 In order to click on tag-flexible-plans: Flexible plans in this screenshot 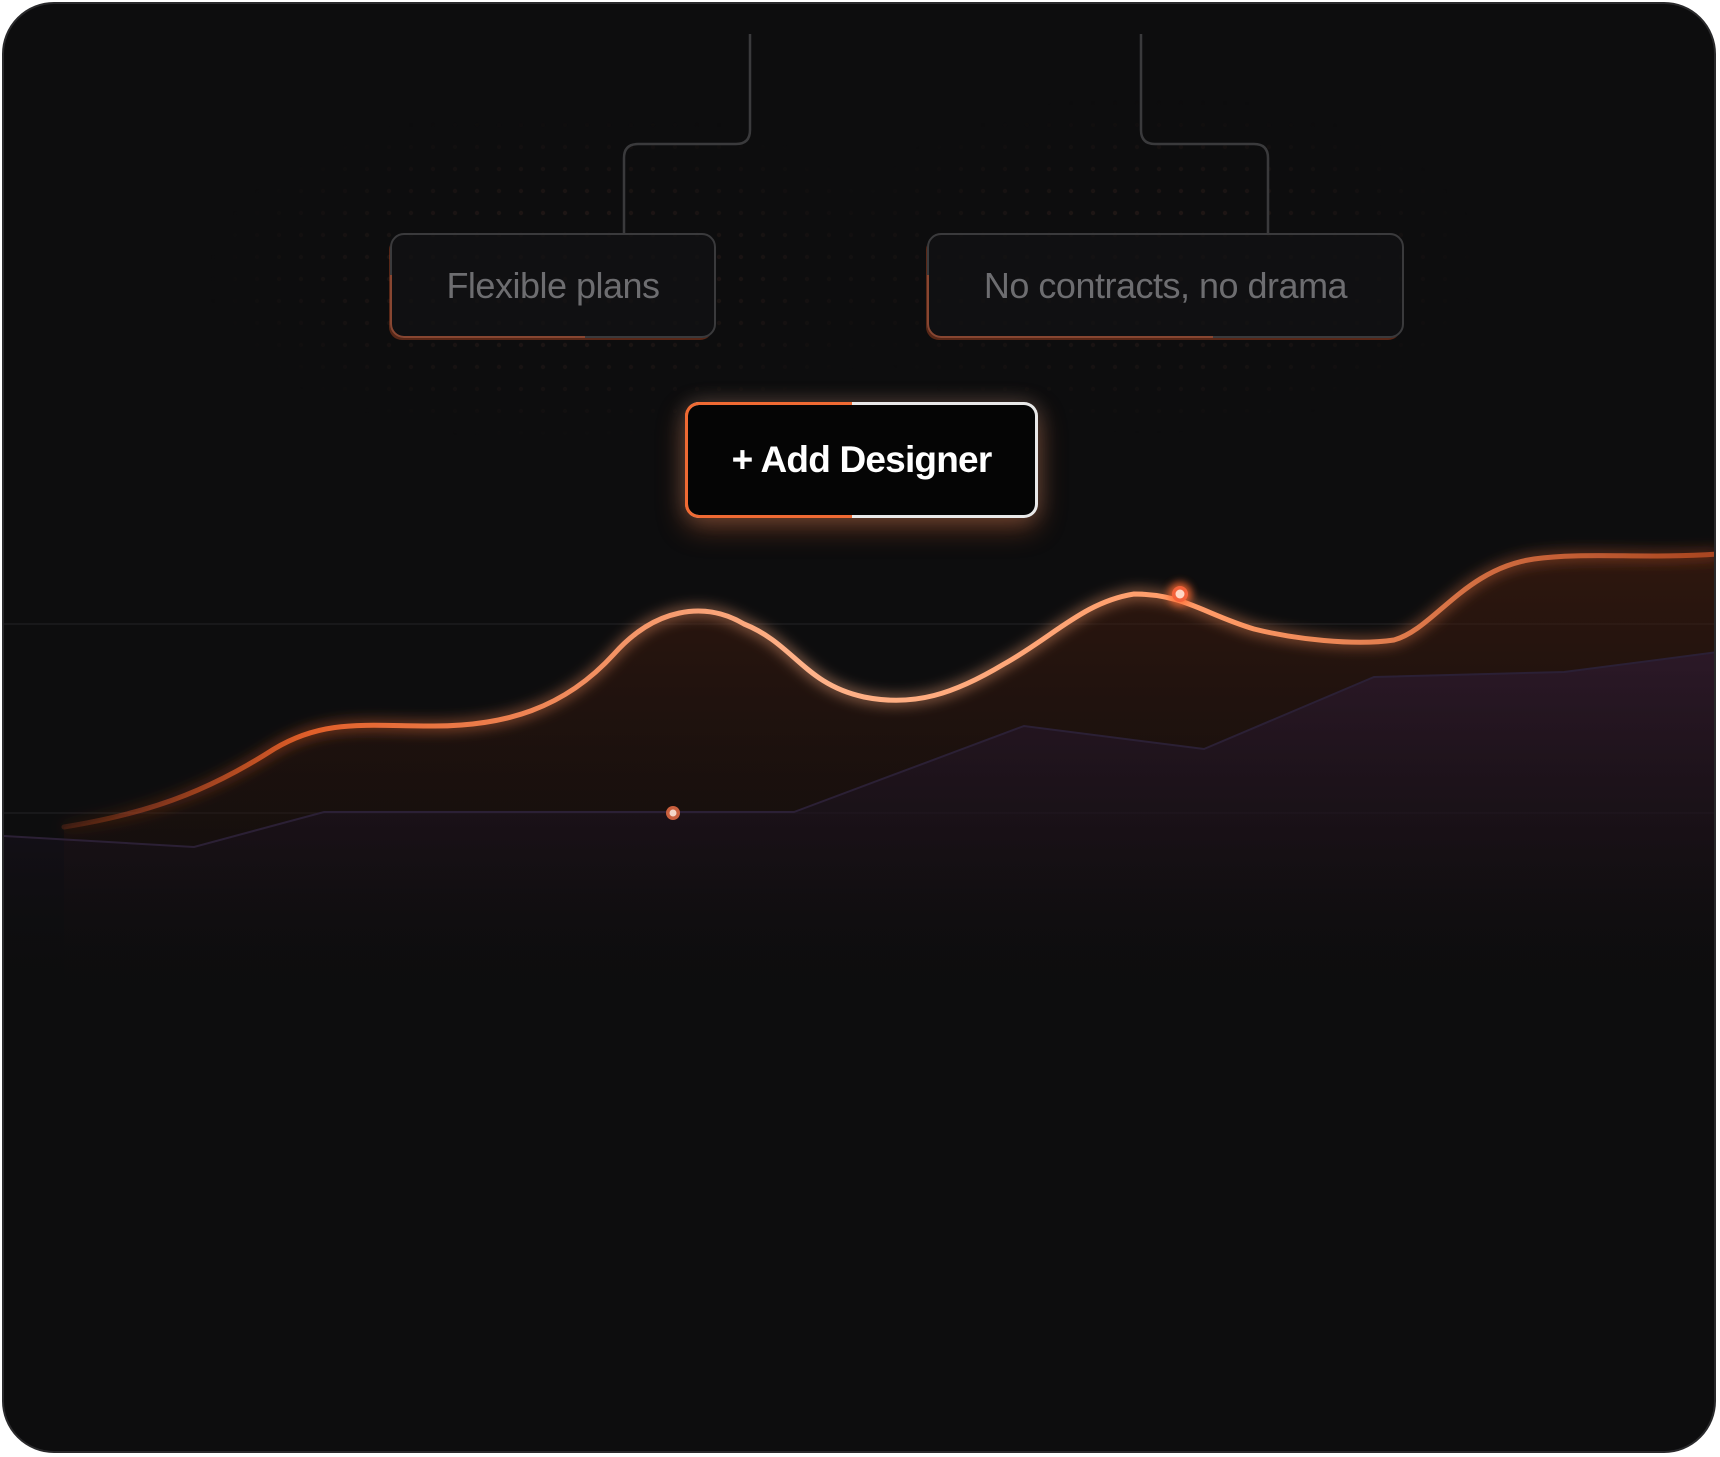, I will do `click(553, 285)`.